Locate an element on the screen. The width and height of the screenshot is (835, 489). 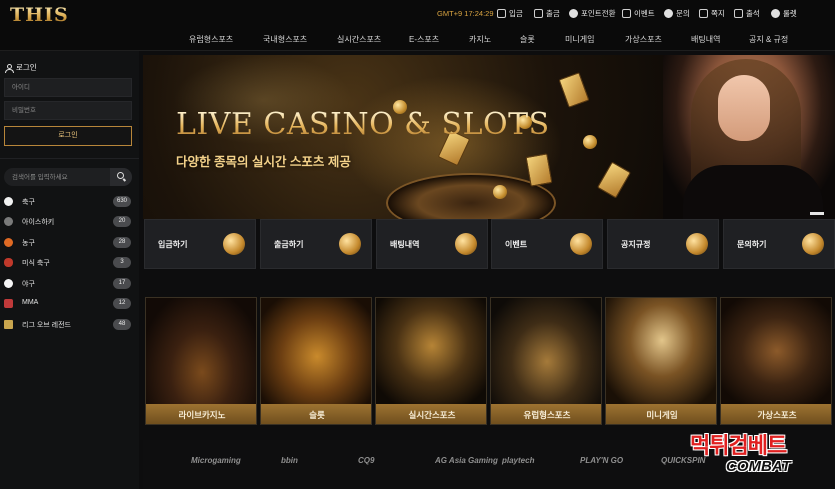
horse-racing-art is located at coordinates (776, 351).